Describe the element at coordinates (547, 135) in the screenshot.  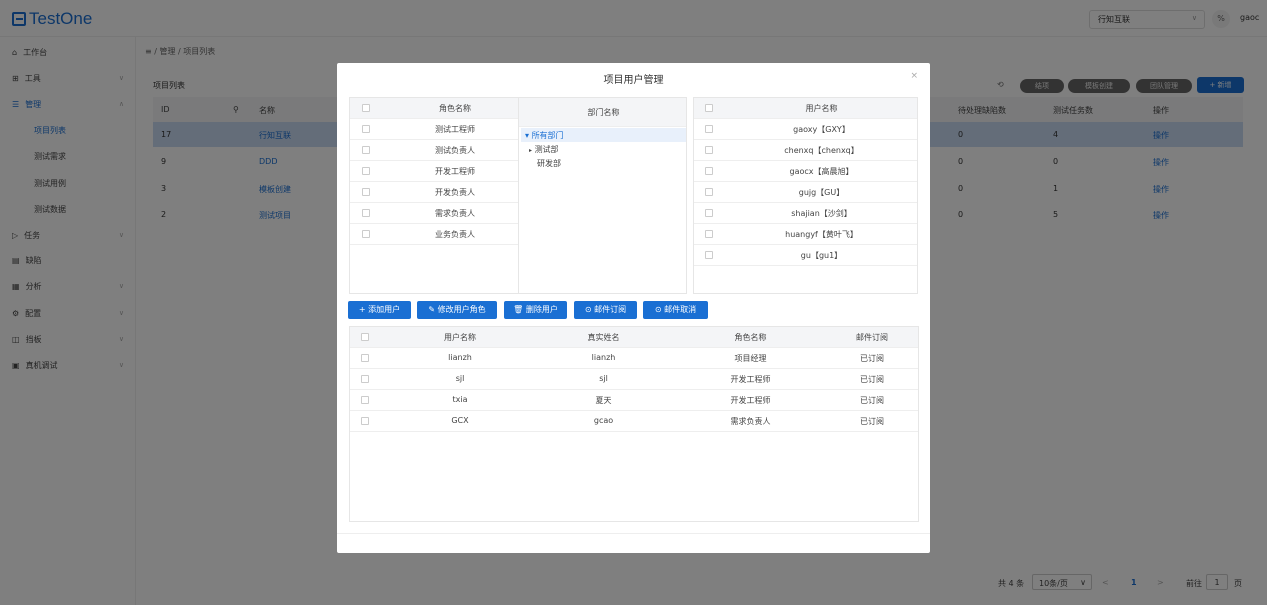
I see `tree-node-label: 所有部门` at that location.